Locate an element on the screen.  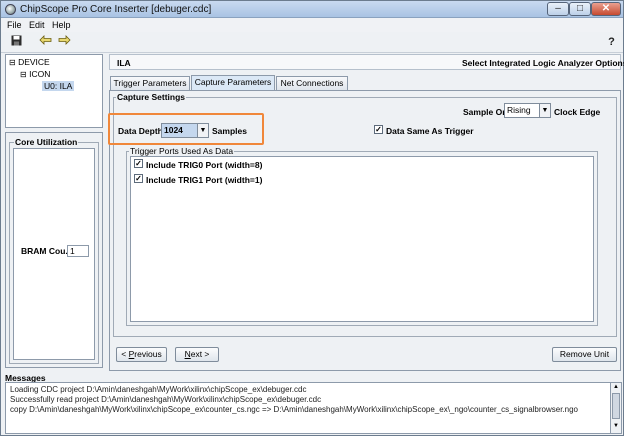
scroll-down-icon: ▼ is located at coordinates (616, 427).